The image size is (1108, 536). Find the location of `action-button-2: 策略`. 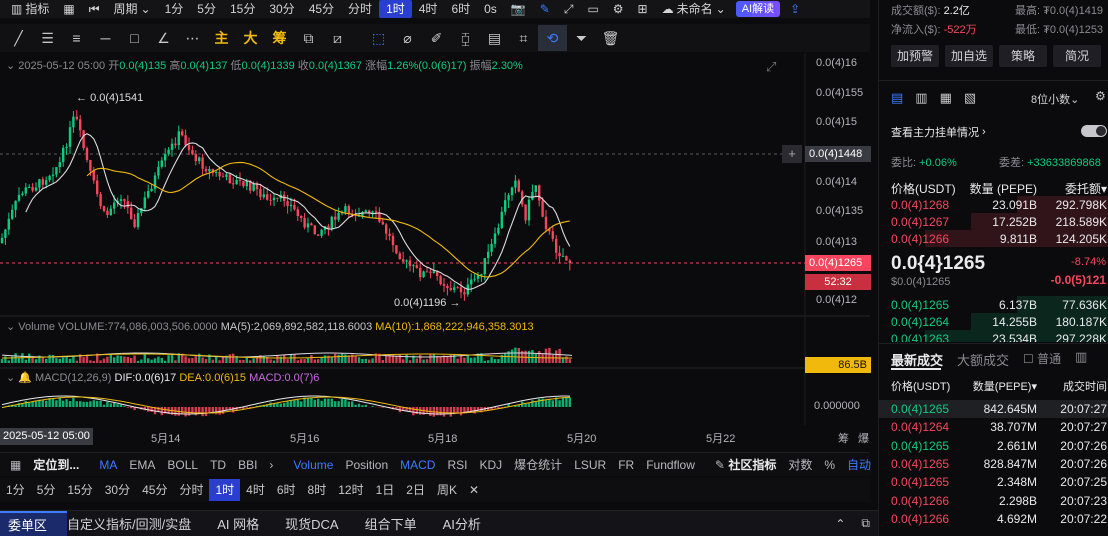

action-button-2: 策略 is located at coordinates (1023, 56).